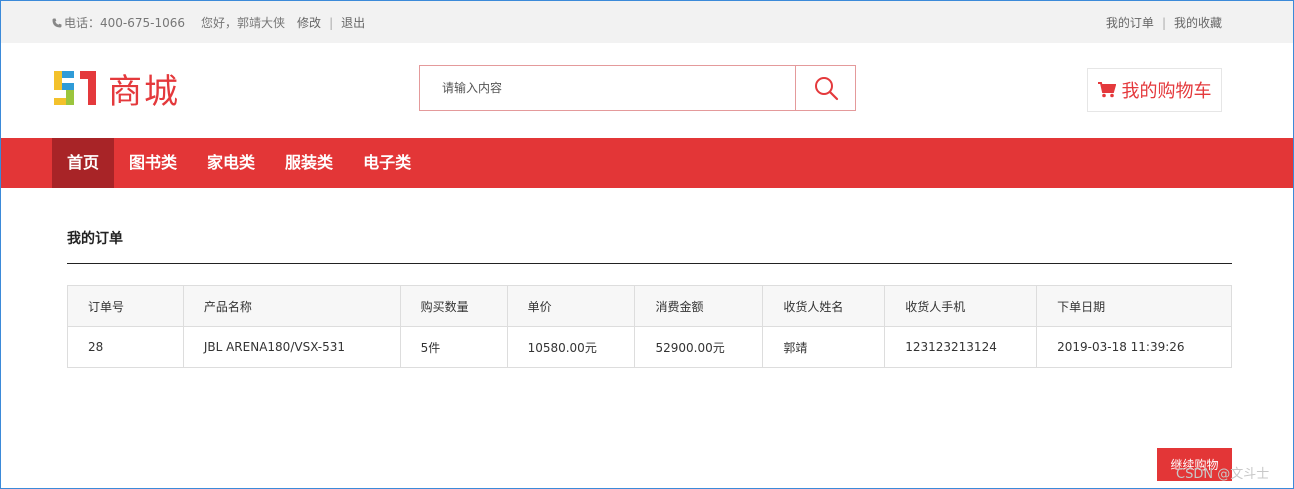  I want to click on my-favorites-link: 我的收藏, so click(1198, 22).